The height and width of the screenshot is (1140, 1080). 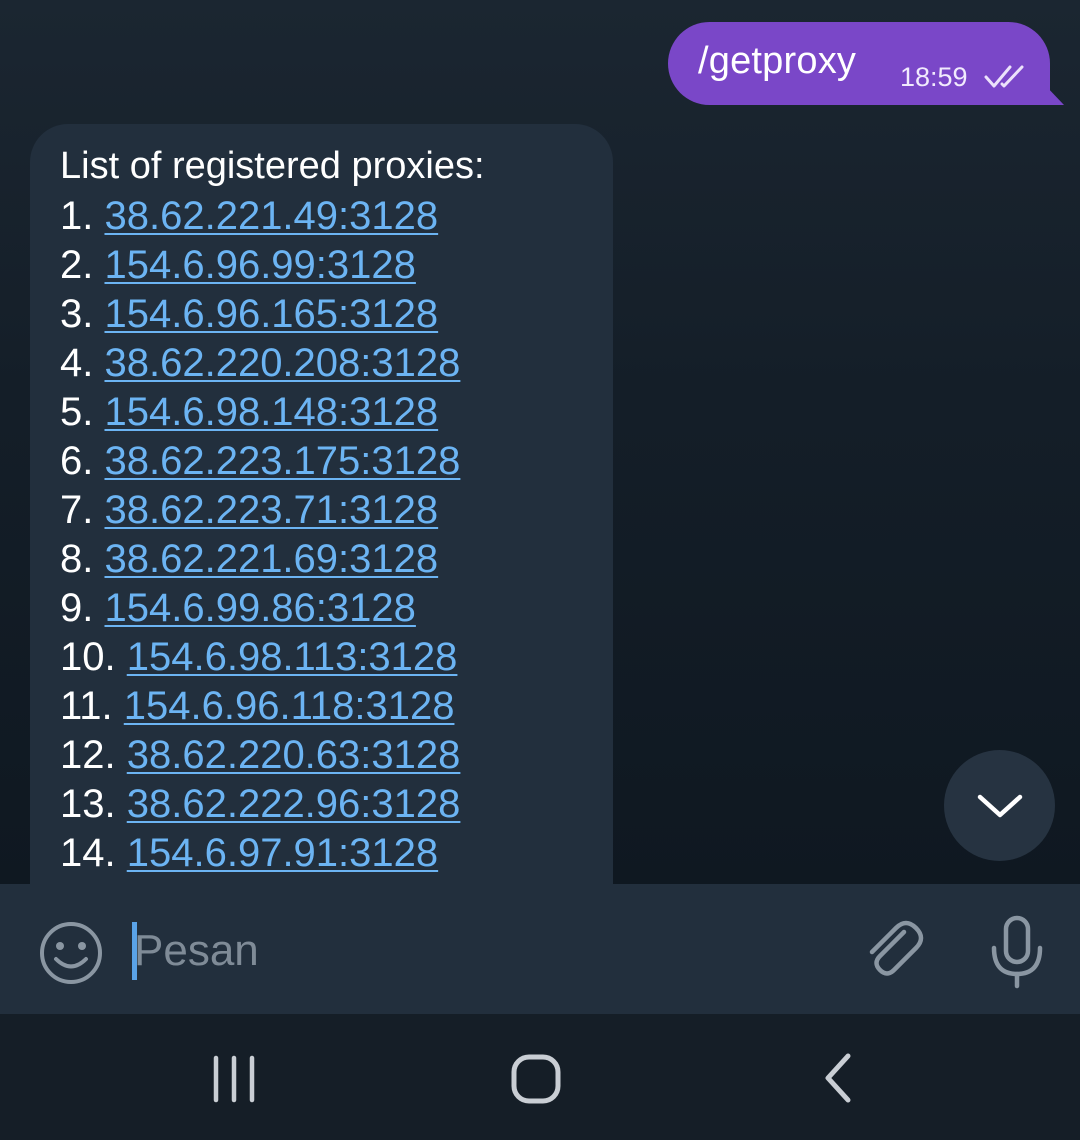 I want to click on proxy-number: 10., so click(x=88, y=657).